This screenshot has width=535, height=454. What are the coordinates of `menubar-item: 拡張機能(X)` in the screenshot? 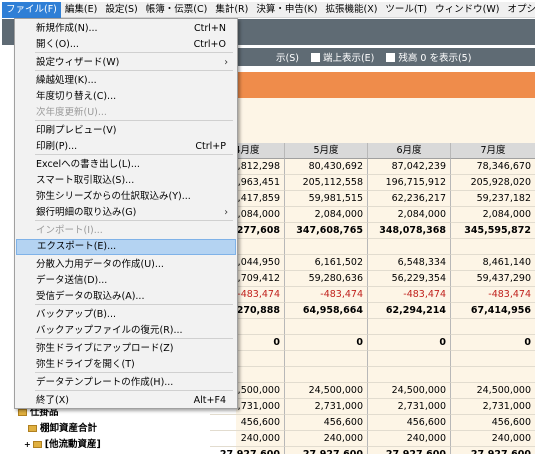 It's located at (351, 10).